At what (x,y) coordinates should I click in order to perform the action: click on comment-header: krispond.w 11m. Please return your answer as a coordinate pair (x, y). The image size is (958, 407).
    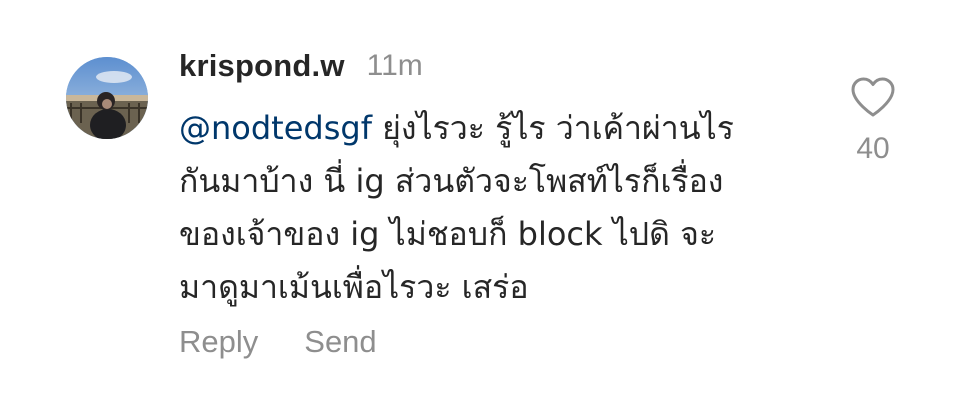
    Looking at the image, I should click on (301, 66).